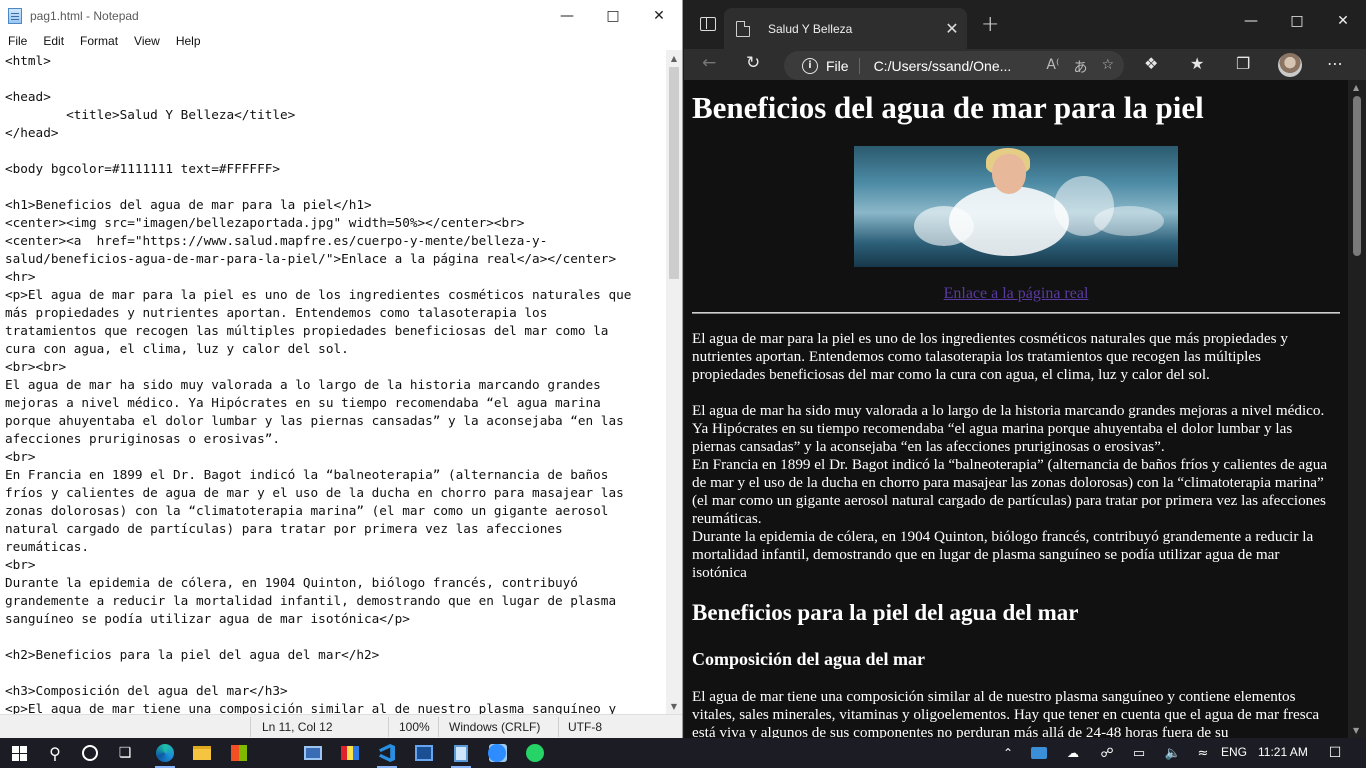 The height and width of the screenshot is (768, 1366). What do you see at coordinates (1016, 206) in the screenshot?
I see `hero-image` at bounding box center [1016, 206].